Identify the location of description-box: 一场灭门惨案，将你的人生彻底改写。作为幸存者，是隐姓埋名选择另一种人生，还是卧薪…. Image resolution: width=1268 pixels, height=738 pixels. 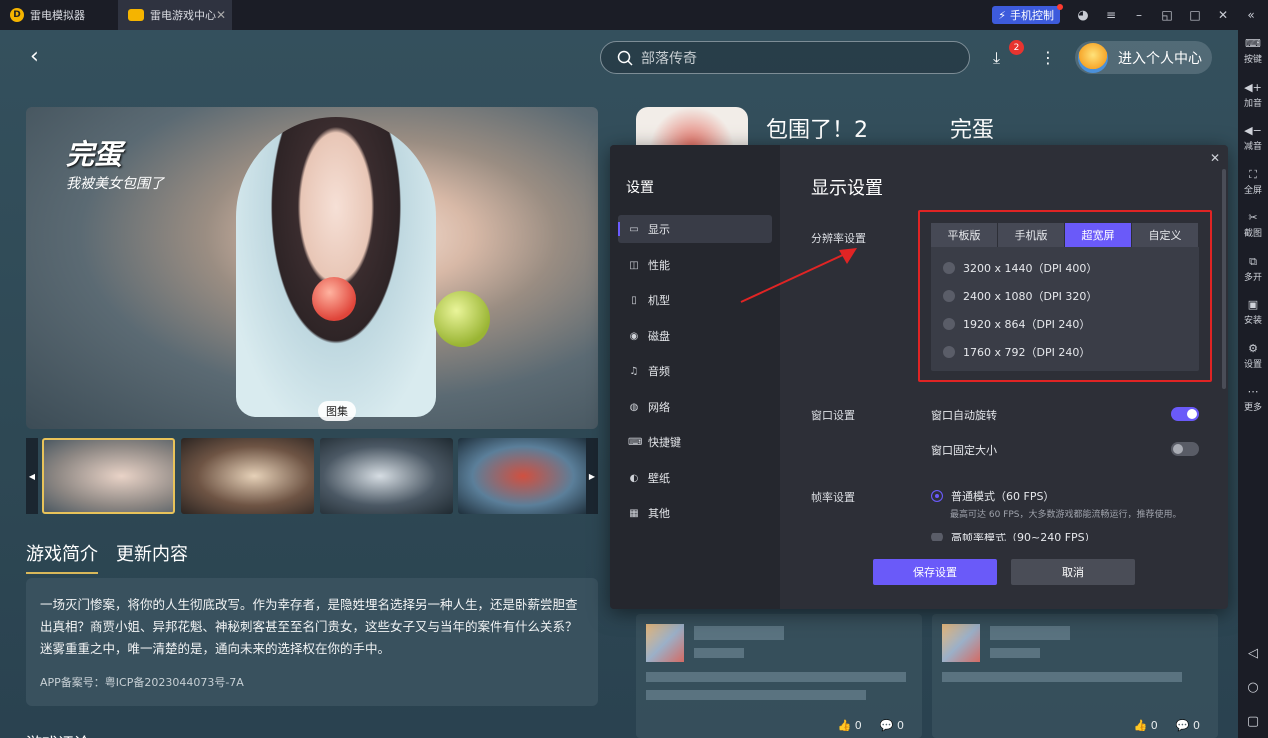
(312, 642).